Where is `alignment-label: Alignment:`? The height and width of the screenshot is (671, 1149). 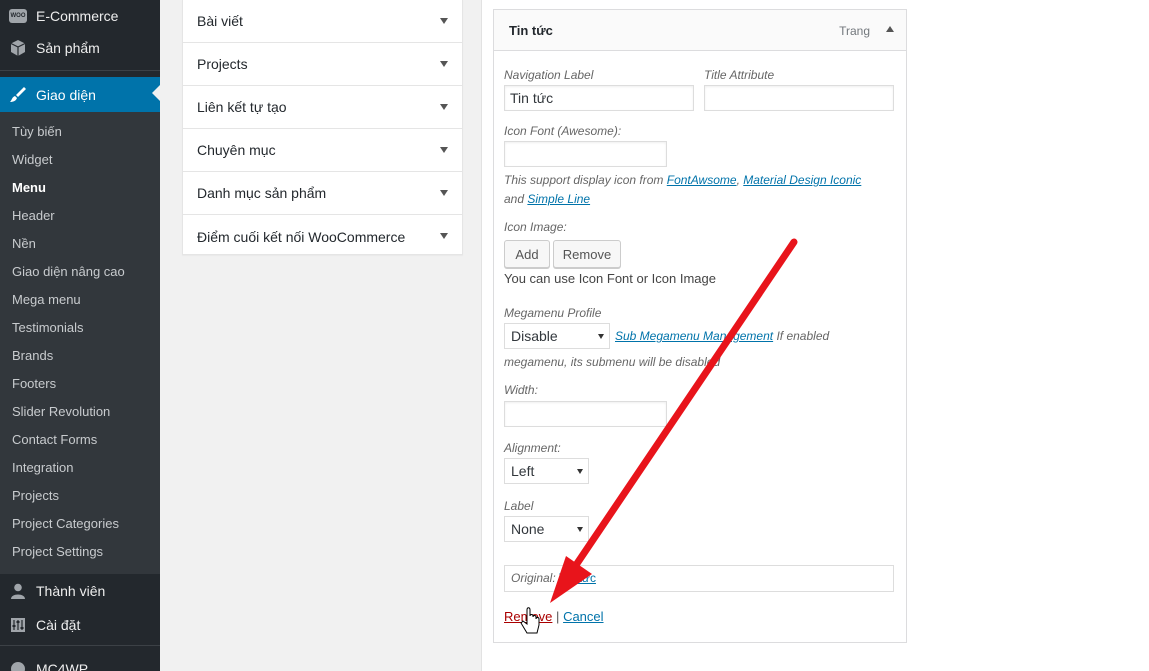
alignment-label: Alignment: is located at coordinates (532, 448).